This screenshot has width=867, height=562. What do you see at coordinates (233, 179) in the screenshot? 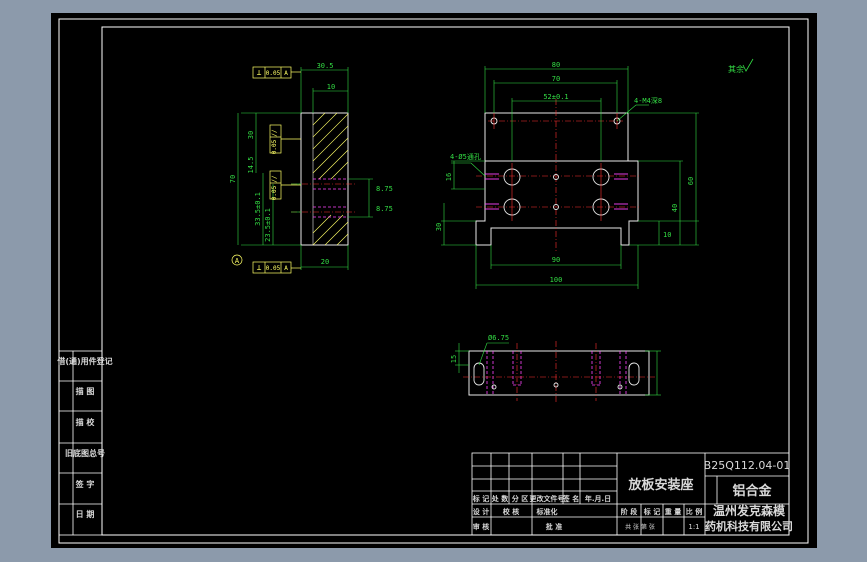
I see `dim-side-overall-height: 70` at bounding box center [233, 179].